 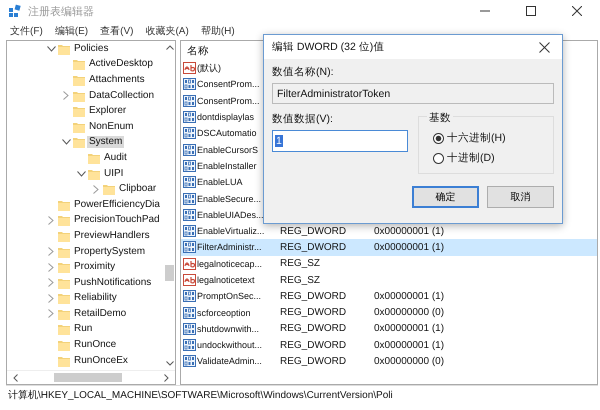 What do you see at coordinates (209, 68) in the screenshot?
I see `value-name: (默认)` at bounding box center [209, 68].